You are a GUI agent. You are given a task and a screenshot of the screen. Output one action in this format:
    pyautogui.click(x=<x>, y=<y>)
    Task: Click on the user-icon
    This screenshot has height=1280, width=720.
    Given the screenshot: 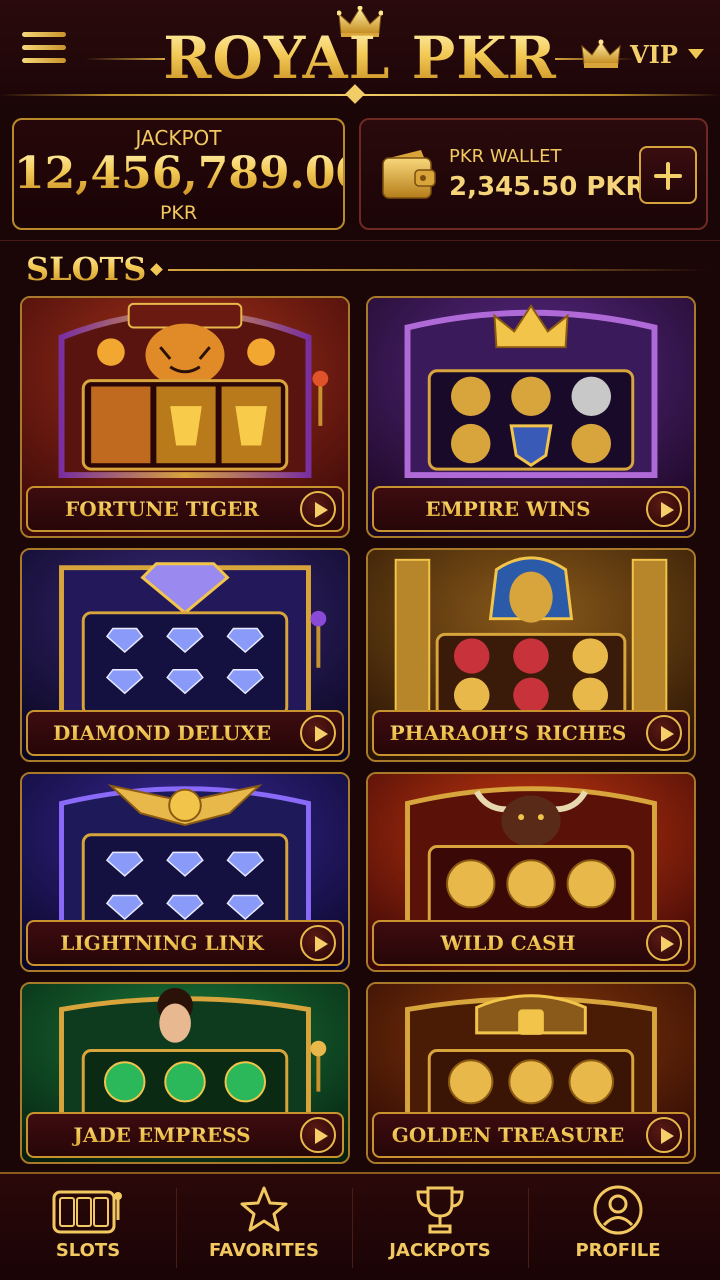 What is the action you would take?
    pyautogui.click(x=618, y=1210)
    